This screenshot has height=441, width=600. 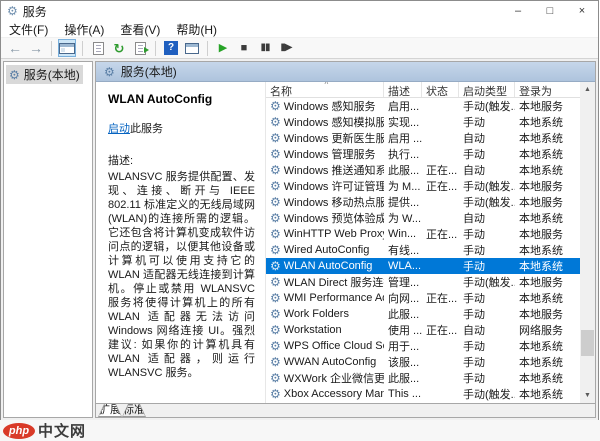 What do you see at coordinates (327, 138) in the screenshot?
I see `cell-name: ⚙ Windows 更新医生服务` at bounding box center [327, 138].